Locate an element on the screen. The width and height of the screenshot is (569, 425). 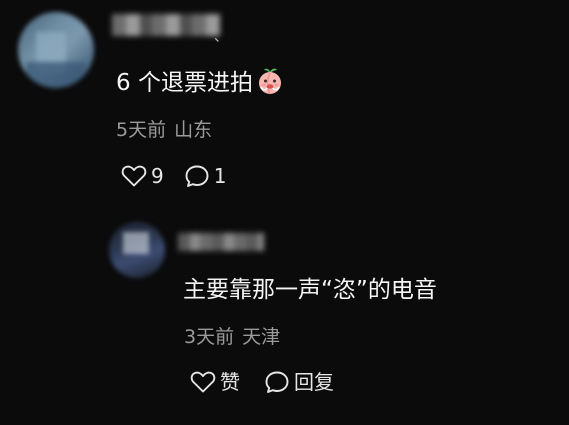
username-blurred is located at coordinates (166, 25).